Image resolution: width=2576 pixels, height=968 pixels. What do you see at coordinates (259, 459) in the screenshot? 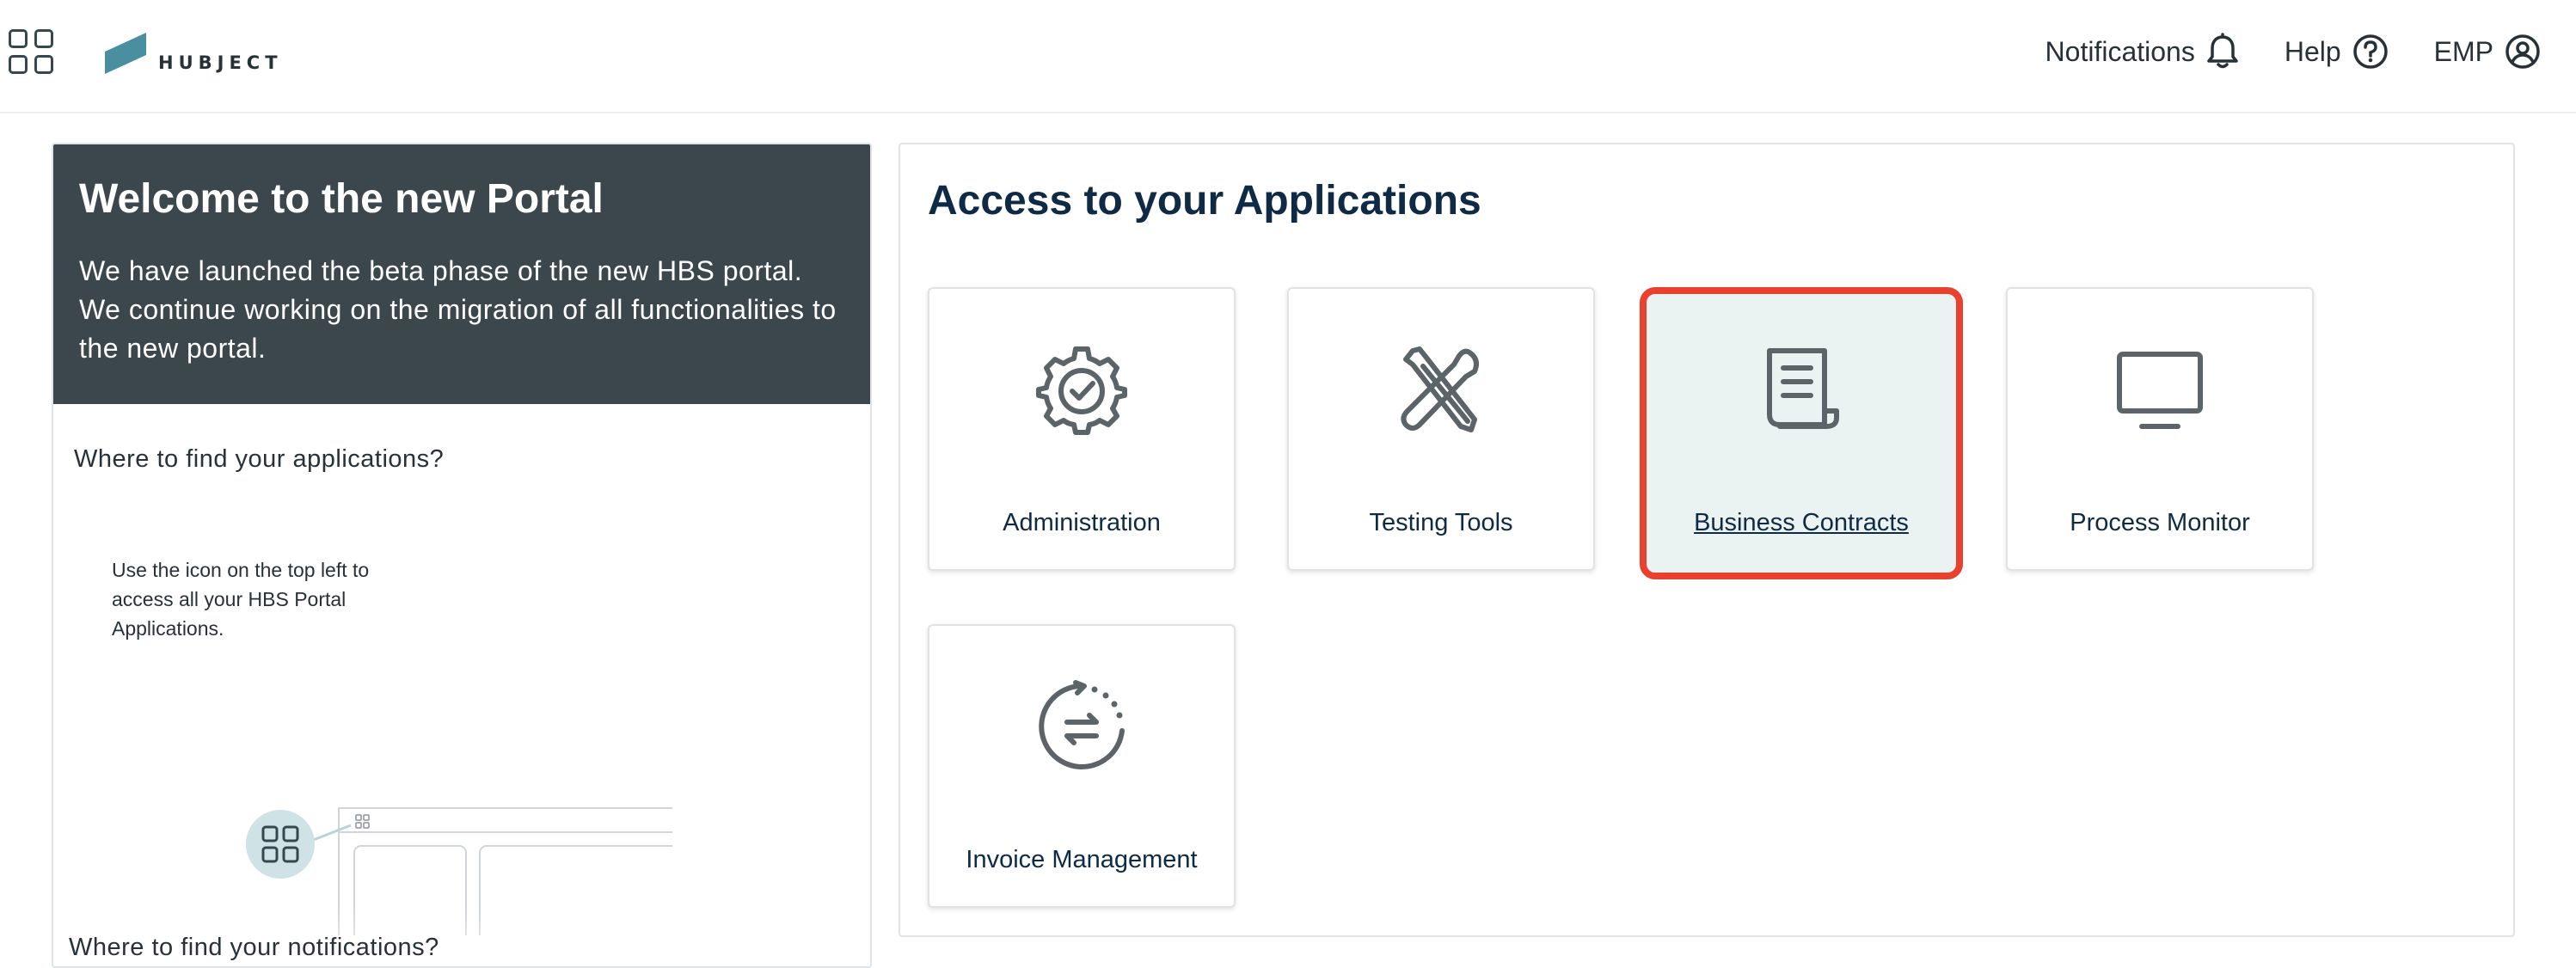
I see `where-to-find-apps-heading: Where to find your applications?` at bounding box center [259, 459].